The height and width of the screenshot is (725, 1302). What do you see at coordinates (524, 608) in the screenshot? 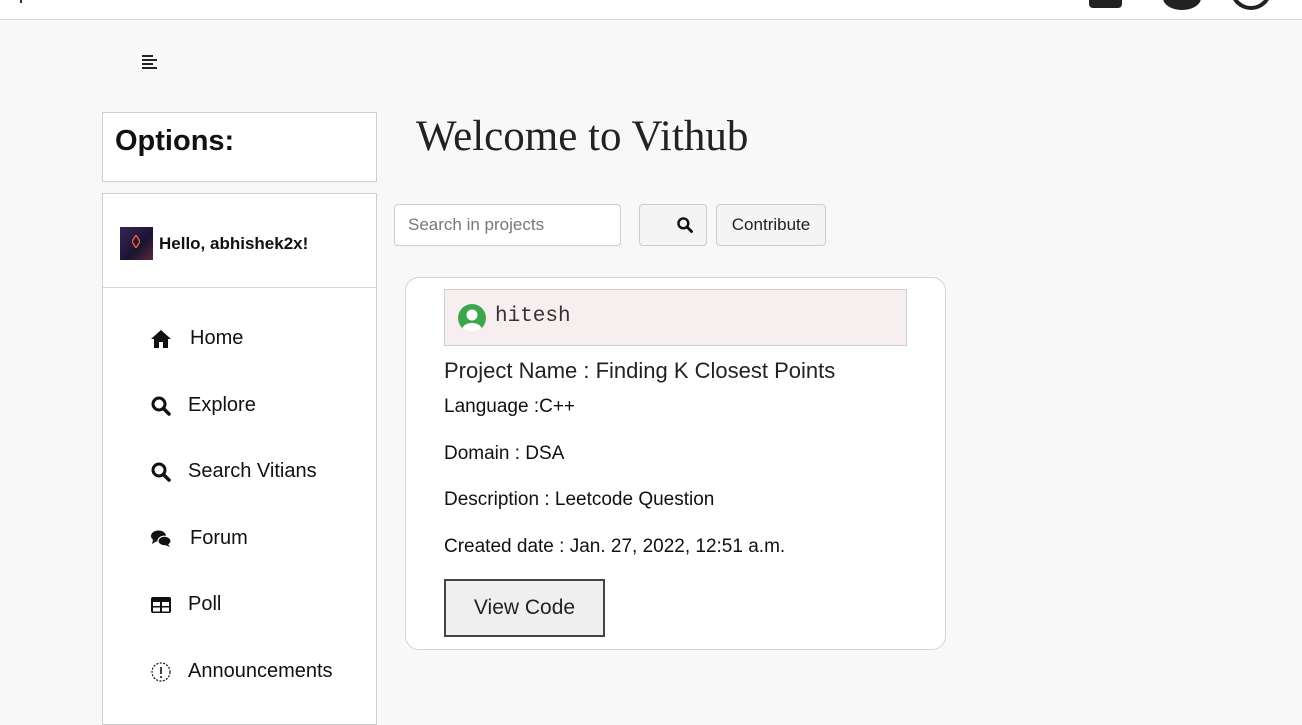
I see `view-code-button: View Code` at bounding box center [524, 608].